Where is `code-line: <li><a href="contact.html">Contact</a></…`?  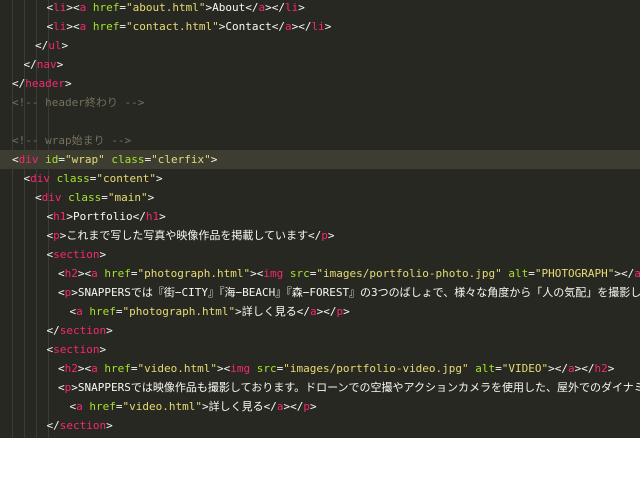
code-line: <li><a href="contact.html">Contact</a></… is located at coordinates (320, 26).